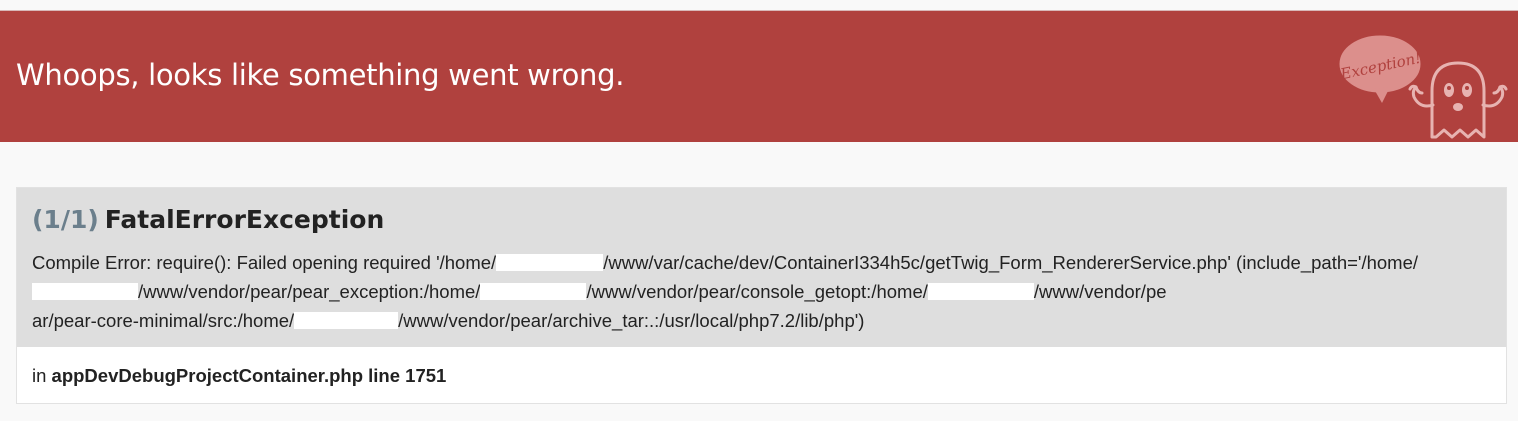  Describe the element at coordinates (39, 375) in the screenshot. I see `location-prefix: in` at that location.